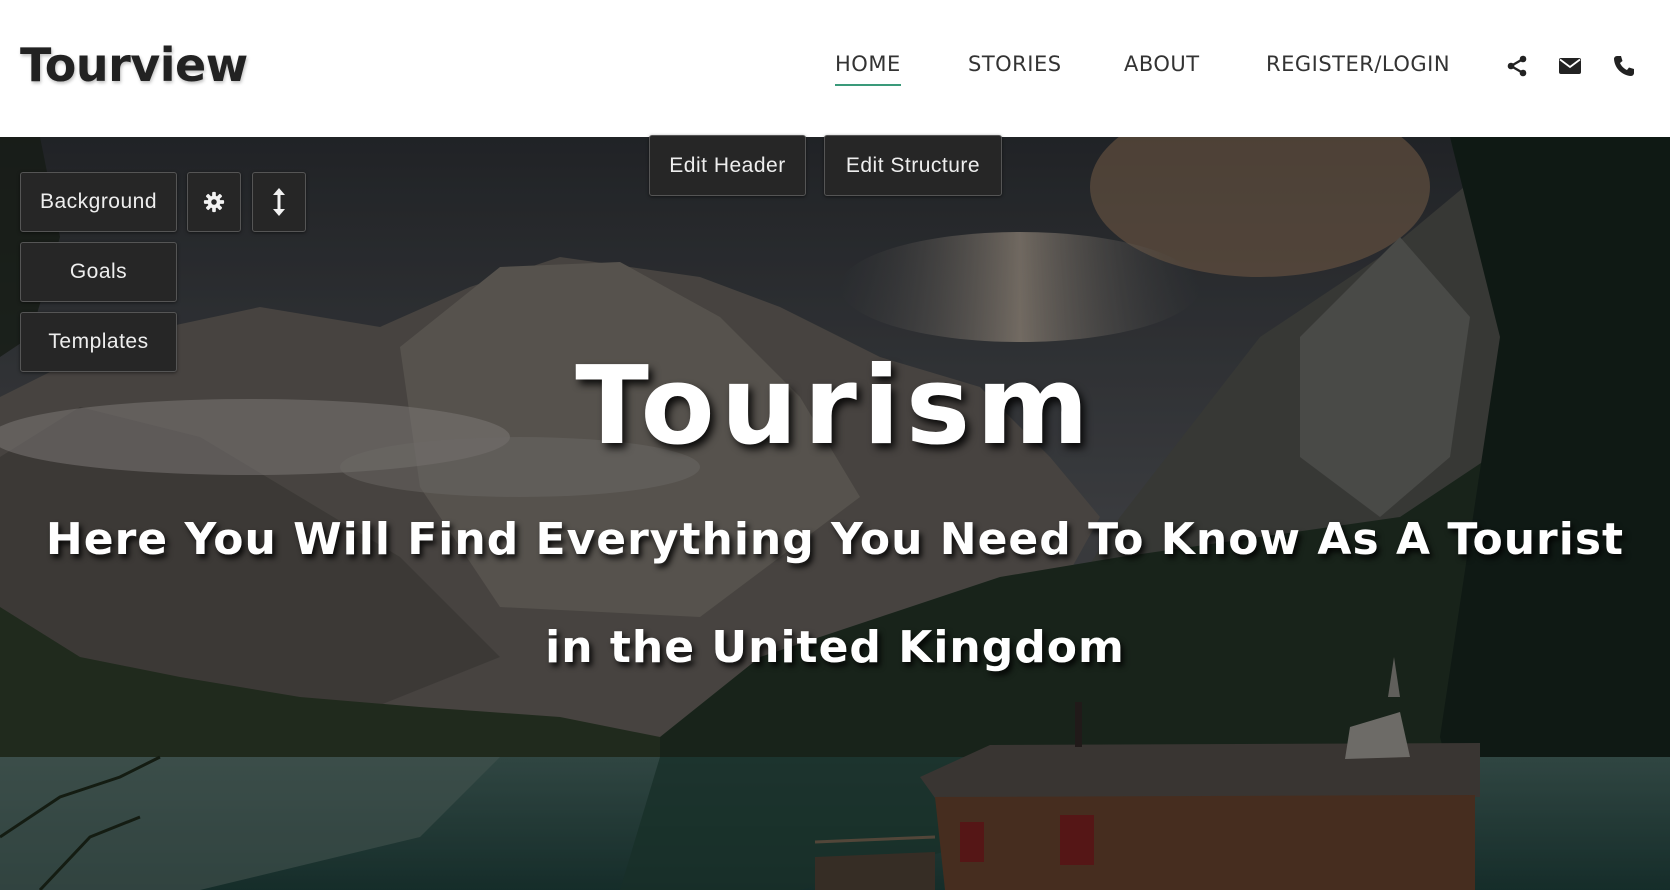  What do you see at coordinates (1624, 66) in the screenshot?
I see `phone-icon` at bounding box center [1624, 66].